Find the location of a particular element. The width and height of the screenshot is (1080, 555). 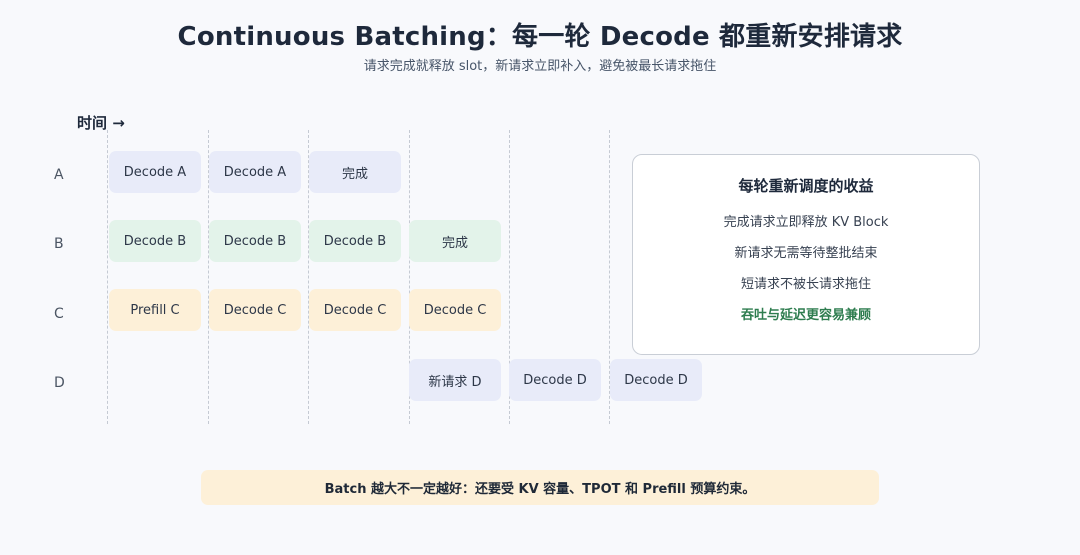

request-b-step-3: Decode B is located at coordinates (355, 241).